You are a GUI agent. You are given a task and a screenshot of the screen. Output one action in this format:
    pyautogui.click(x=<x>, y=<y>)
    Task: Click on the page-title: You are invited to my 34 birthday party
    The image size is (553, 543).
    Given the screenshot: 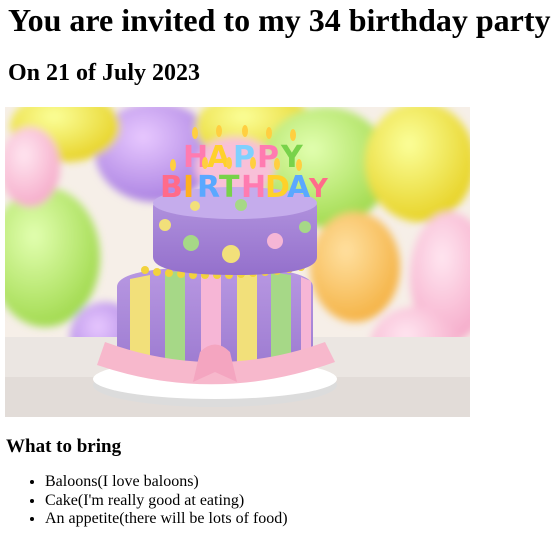 What is the action you would take?
    pyautogui.click(x=279, y=20)
    